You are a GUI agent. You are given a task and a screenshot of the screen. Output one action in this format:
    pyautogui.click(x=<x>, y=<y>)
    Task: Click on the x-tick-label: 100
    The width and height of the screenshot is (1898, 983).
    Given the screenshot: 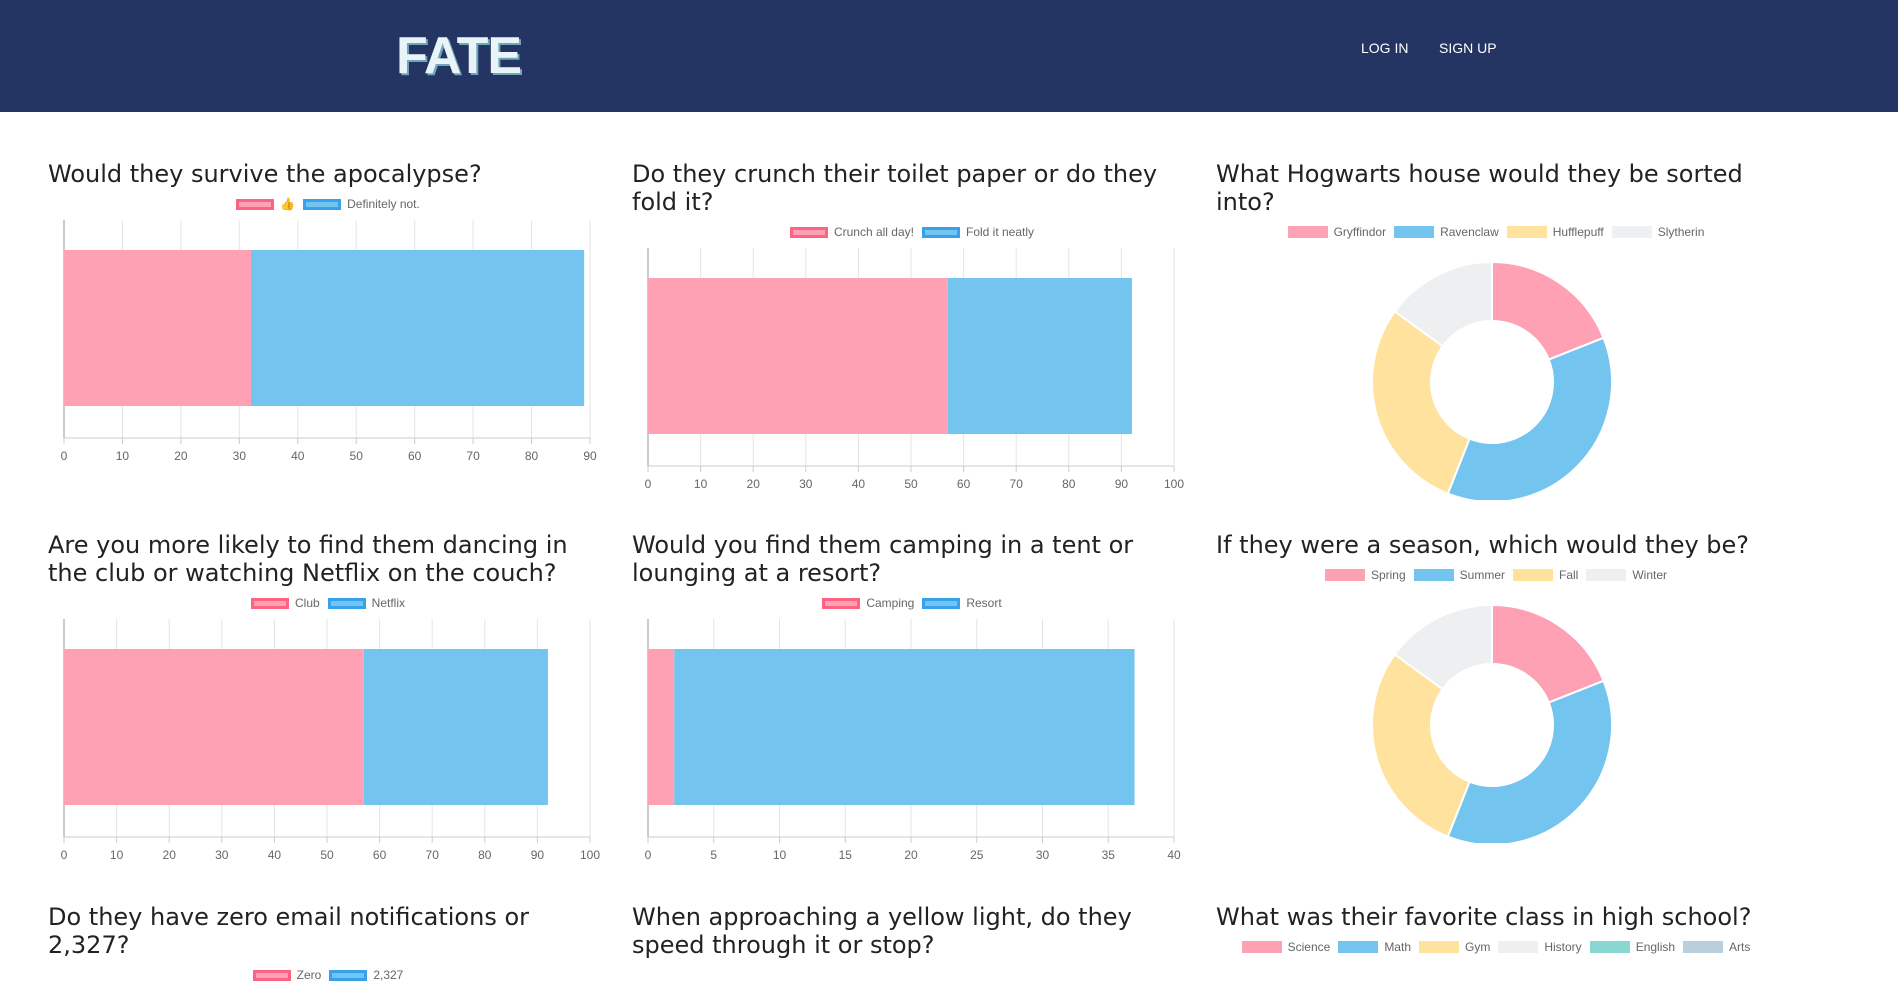 What is the action you would take?
    pyautogui.click(x=590, y=855)
    